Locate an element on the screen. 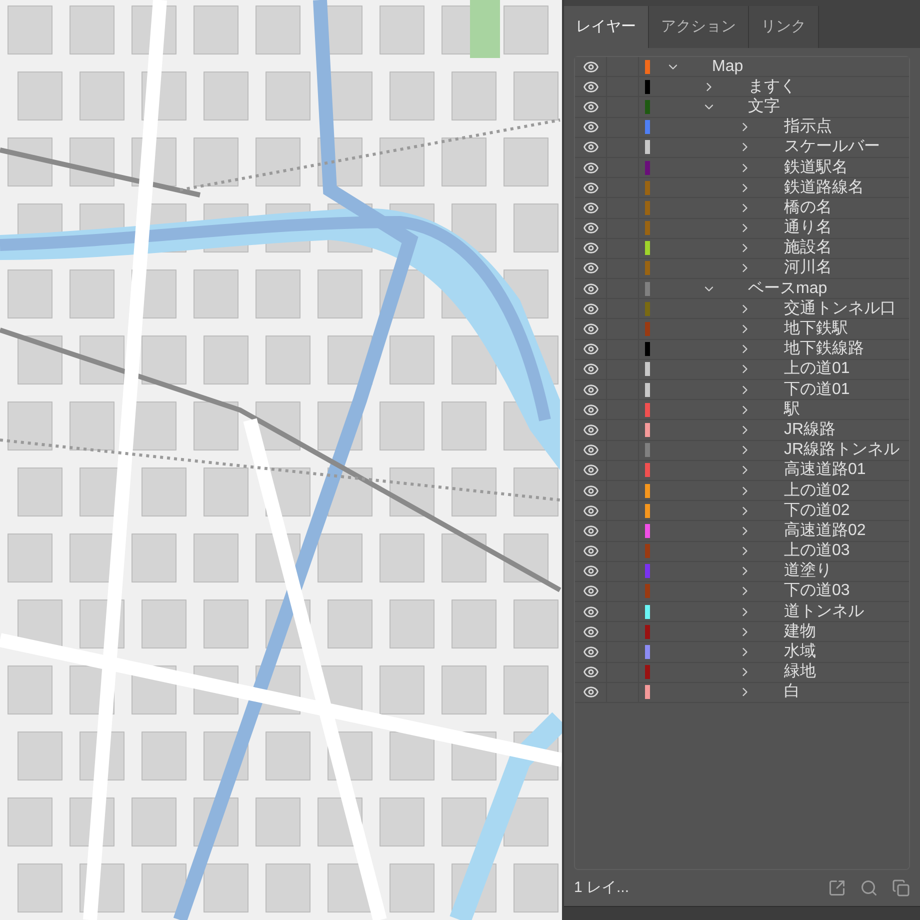  layer-name: 建物 is located at coordinates (800, 632).